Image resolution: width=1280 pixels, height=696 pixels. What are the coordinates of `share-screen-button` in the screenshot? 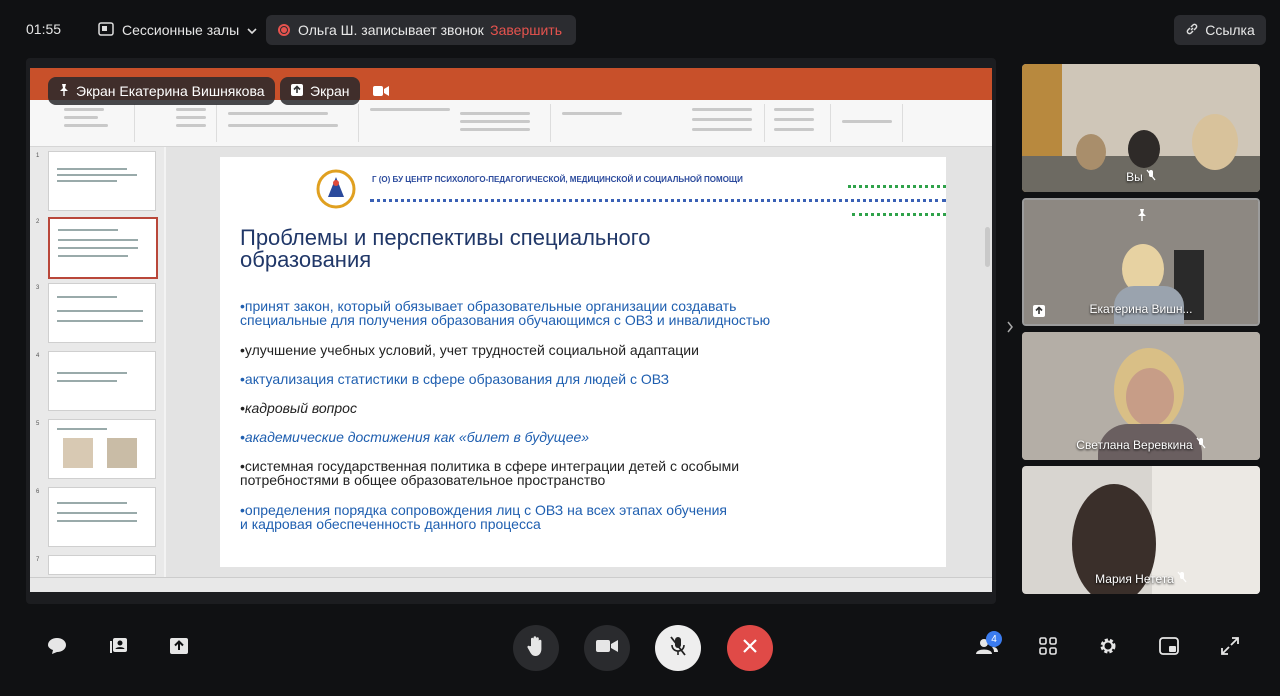 It's located at (179, 648).